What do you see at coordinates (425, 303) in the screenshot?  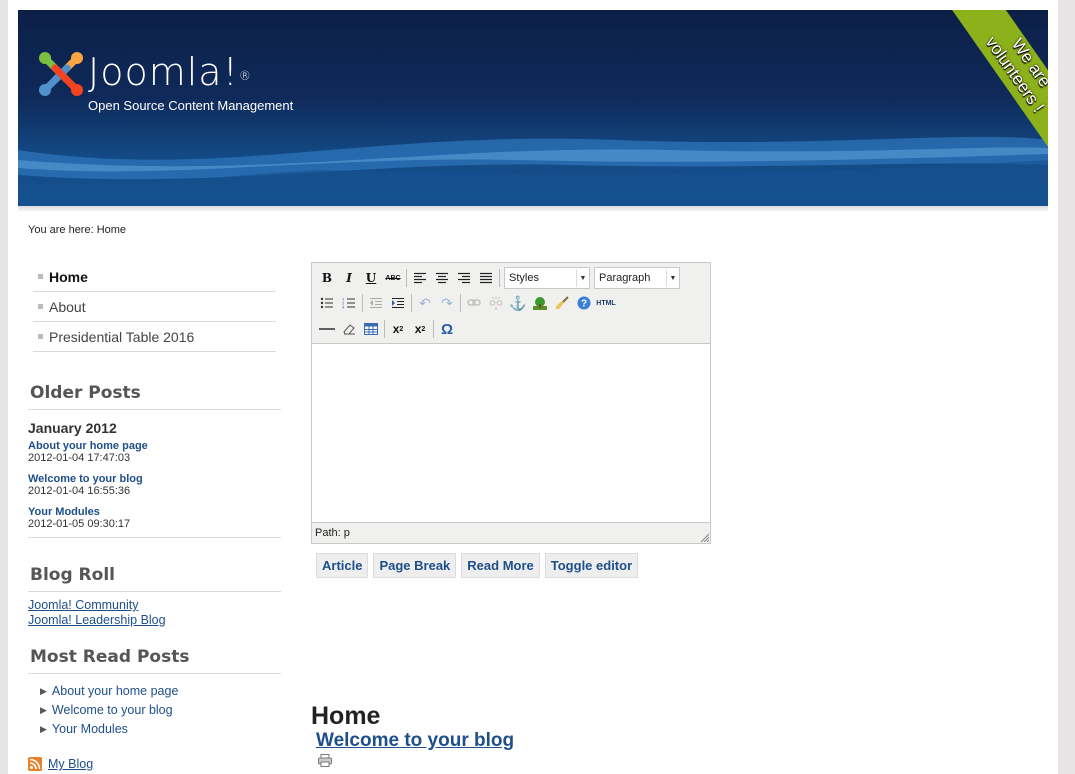 I see `undo-button: ↶` at bounding box center [425, 303].